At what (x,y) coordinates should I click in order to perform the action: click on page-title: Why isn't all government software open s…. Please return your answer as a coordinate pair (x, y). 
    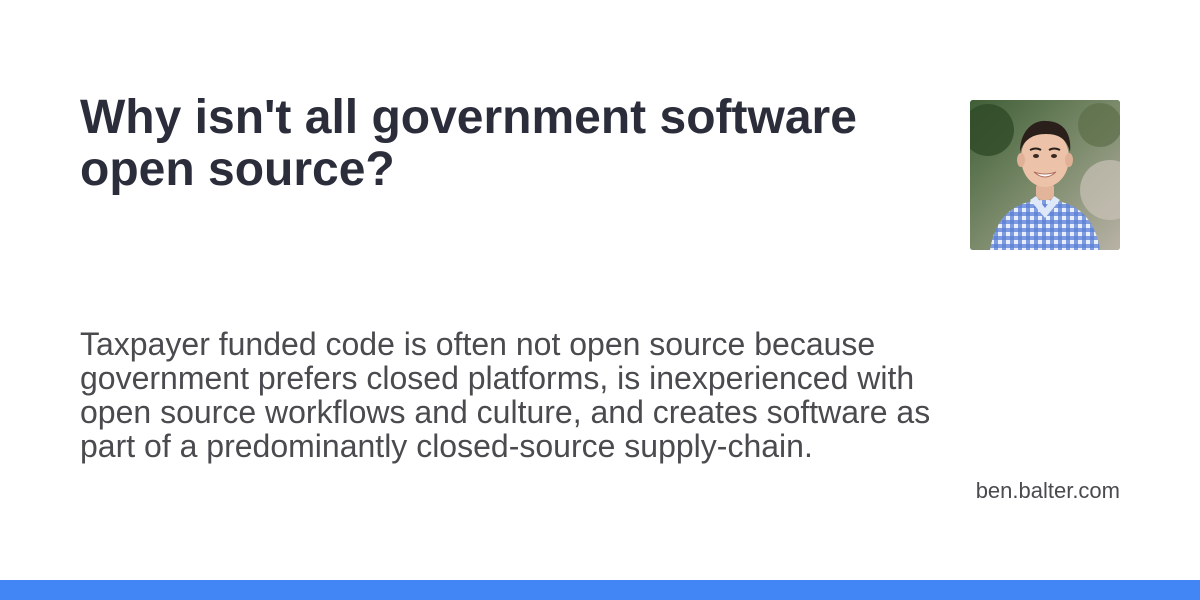
    Looking at the image, I should click on (468, 143).